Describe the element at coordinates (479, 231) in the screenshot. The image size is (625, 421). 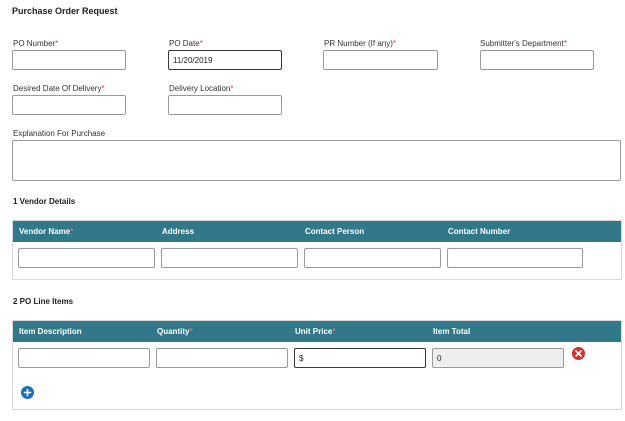
I see `contact-number-header: Contact Number` at that location.